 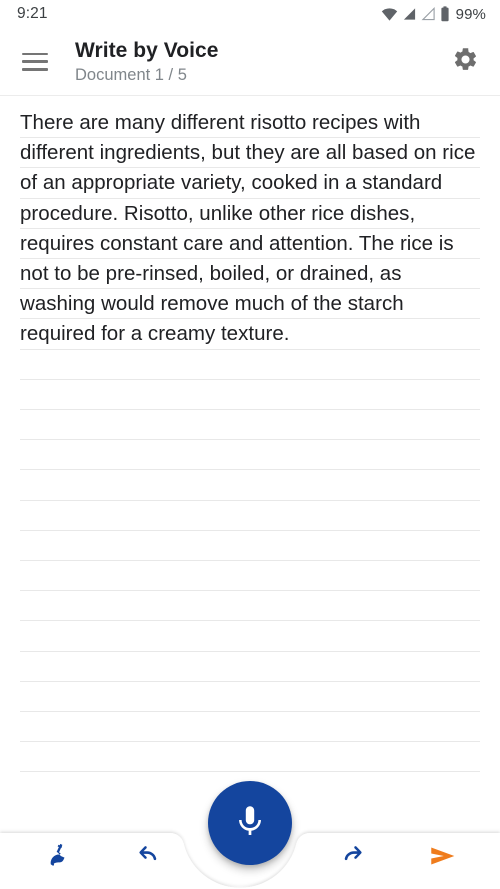 I want to click on battery-icon, so click(x=445, y=14).